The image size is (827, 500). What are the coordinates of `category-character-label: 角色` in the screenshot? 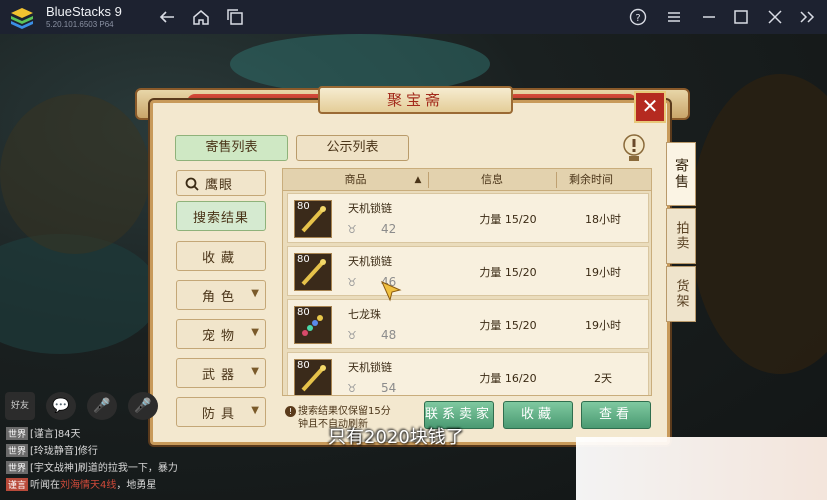 It's located at (220, 297).